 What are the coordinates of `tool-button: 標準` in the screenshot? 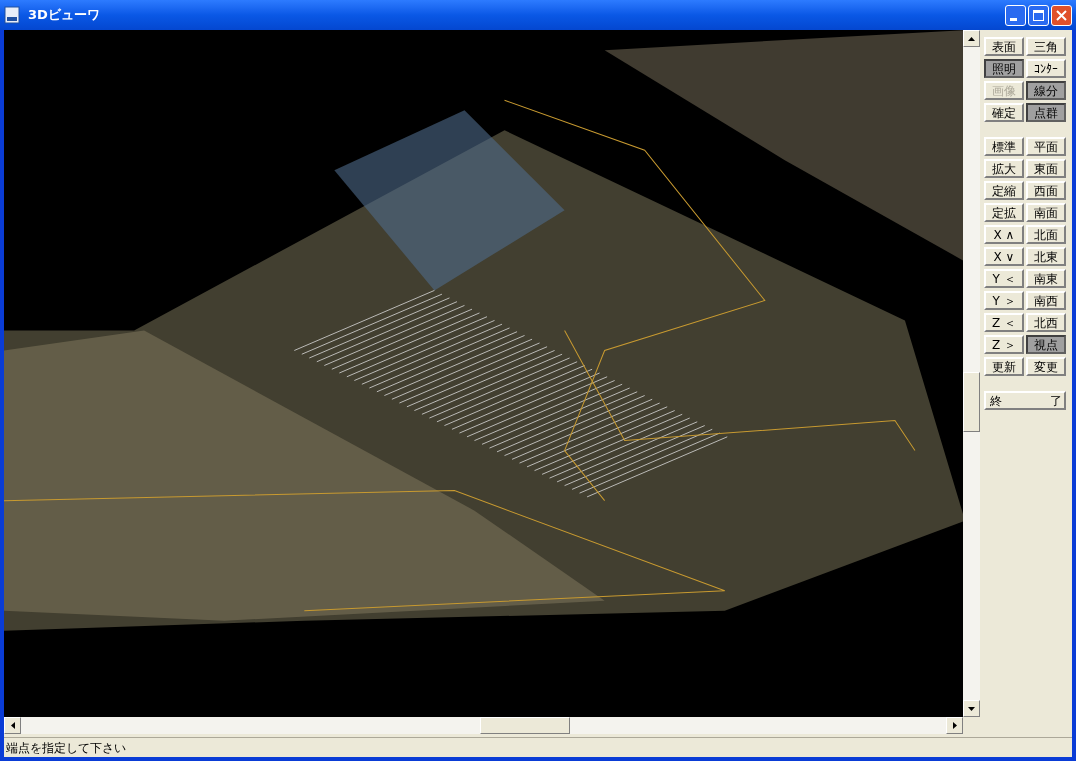 It's located at (1004, 146).